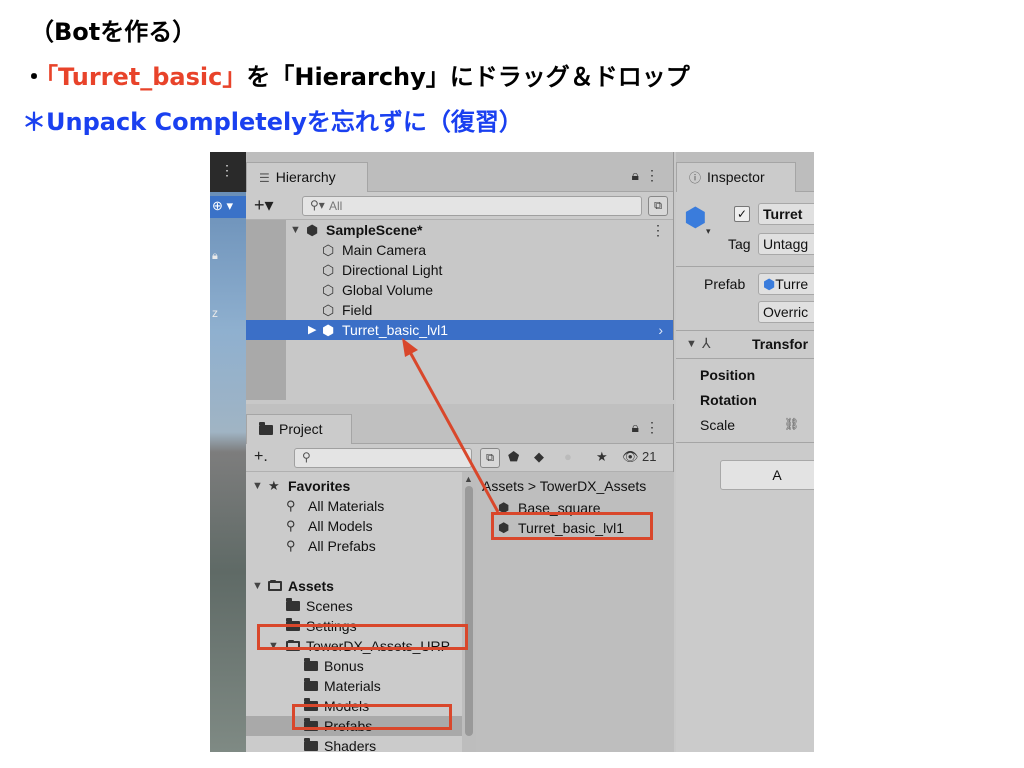  What do you see at coordinates (459, 424) in the screenshot?
I see `project-tabbar: Project 🔒︎⋮` at bounding box center [459, 424].